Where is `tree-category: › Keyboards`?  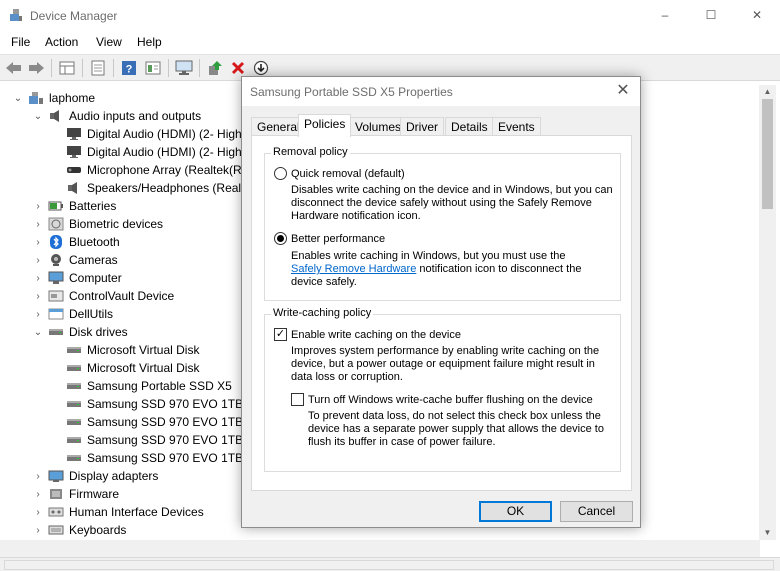 tree-category: › Keyboards is located at coordinates (79, 530).